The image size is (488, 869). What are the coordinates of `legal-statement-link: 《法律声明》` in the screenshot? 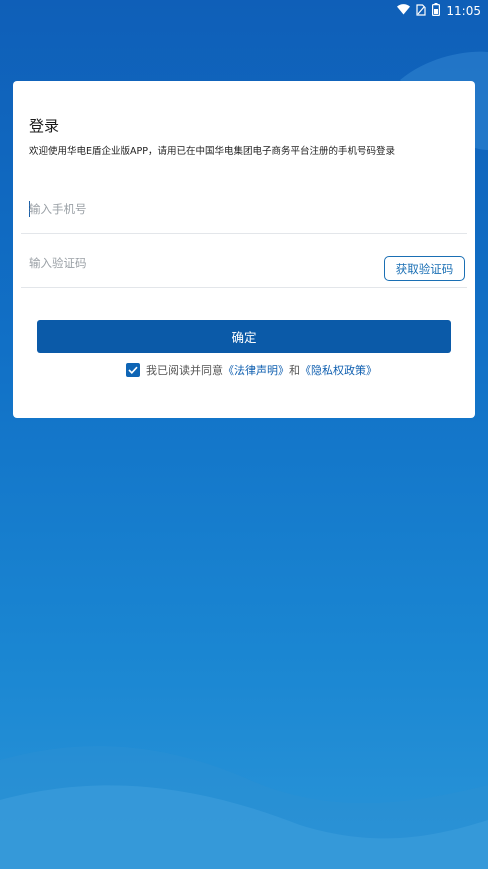 It's located at (256, 370).